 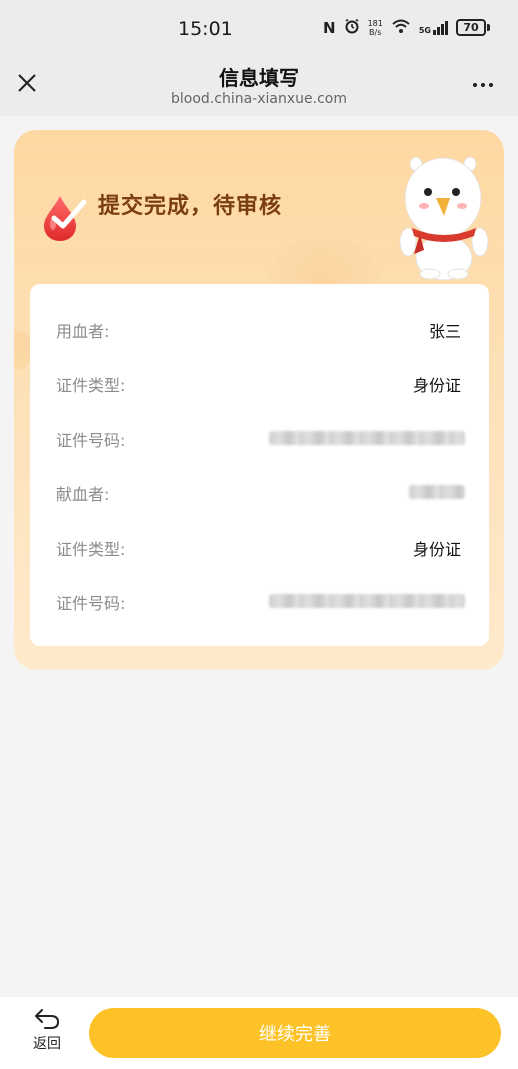 I want to click on back-button: 返回, so click(x=47, y=1033).